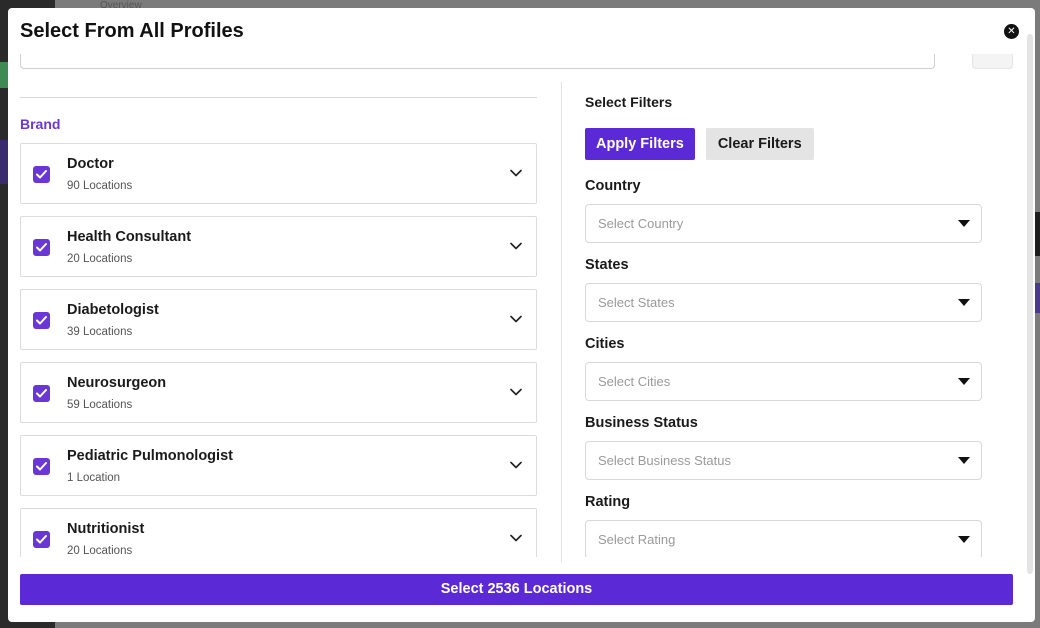 The image size is (1040, 628). Describe the element at coordinates (1011, 31) in the screenshot. I see `close-icon: ✕` at that location.